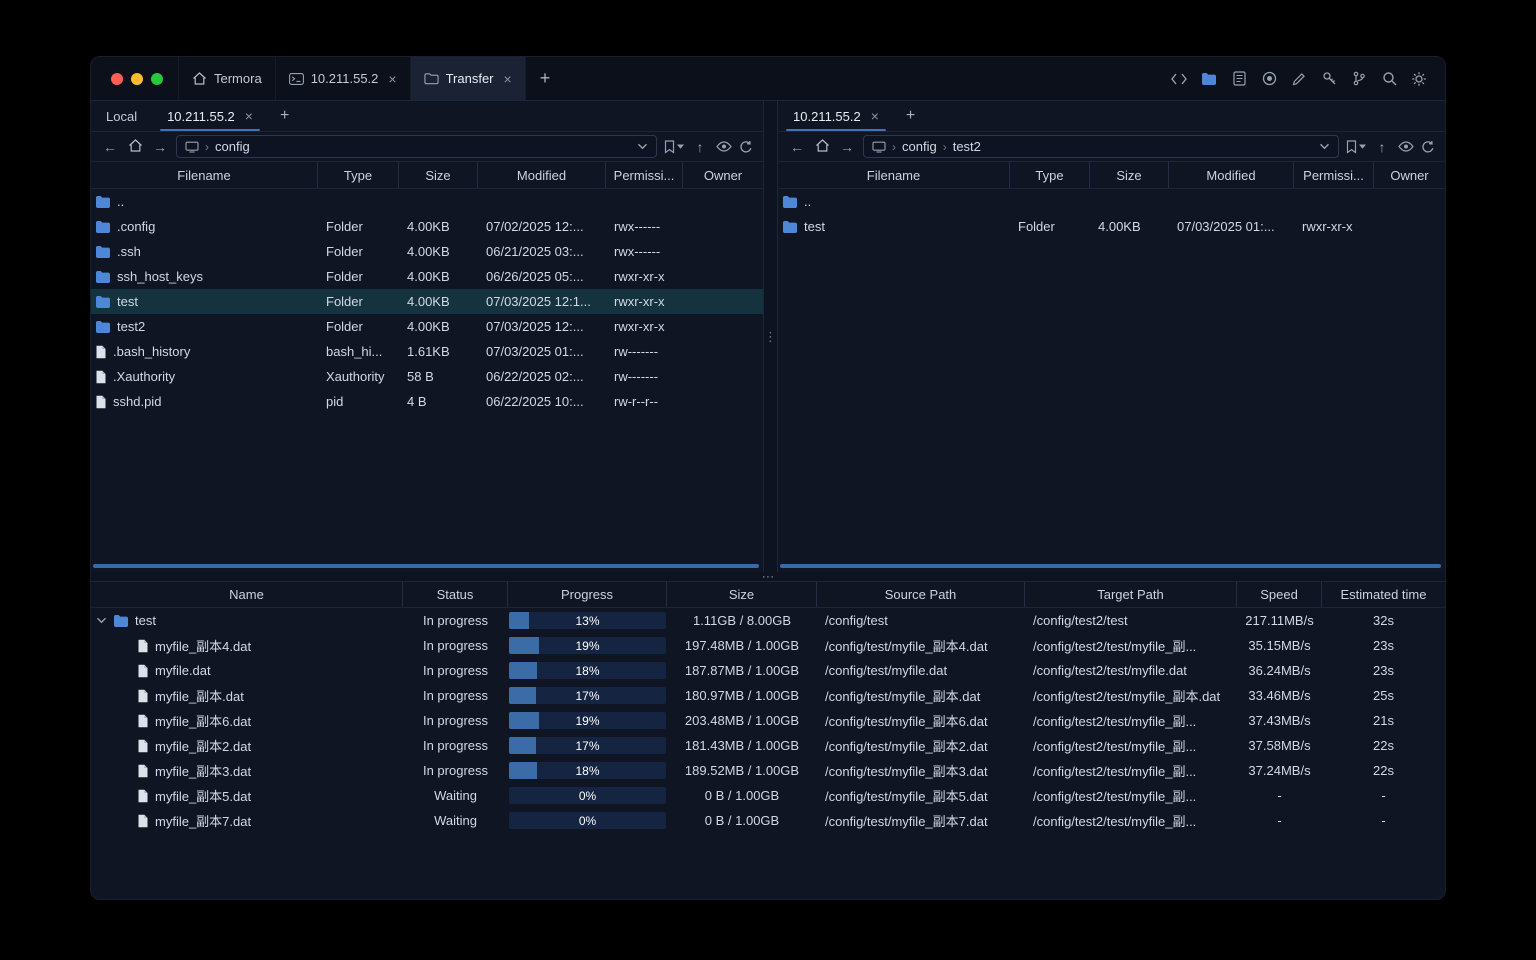 The width and height of the screenshot is (1536, 960). Describe the element at coordinates (545, 78) in the screenshot. I see `new-tab-button: +` at that location.